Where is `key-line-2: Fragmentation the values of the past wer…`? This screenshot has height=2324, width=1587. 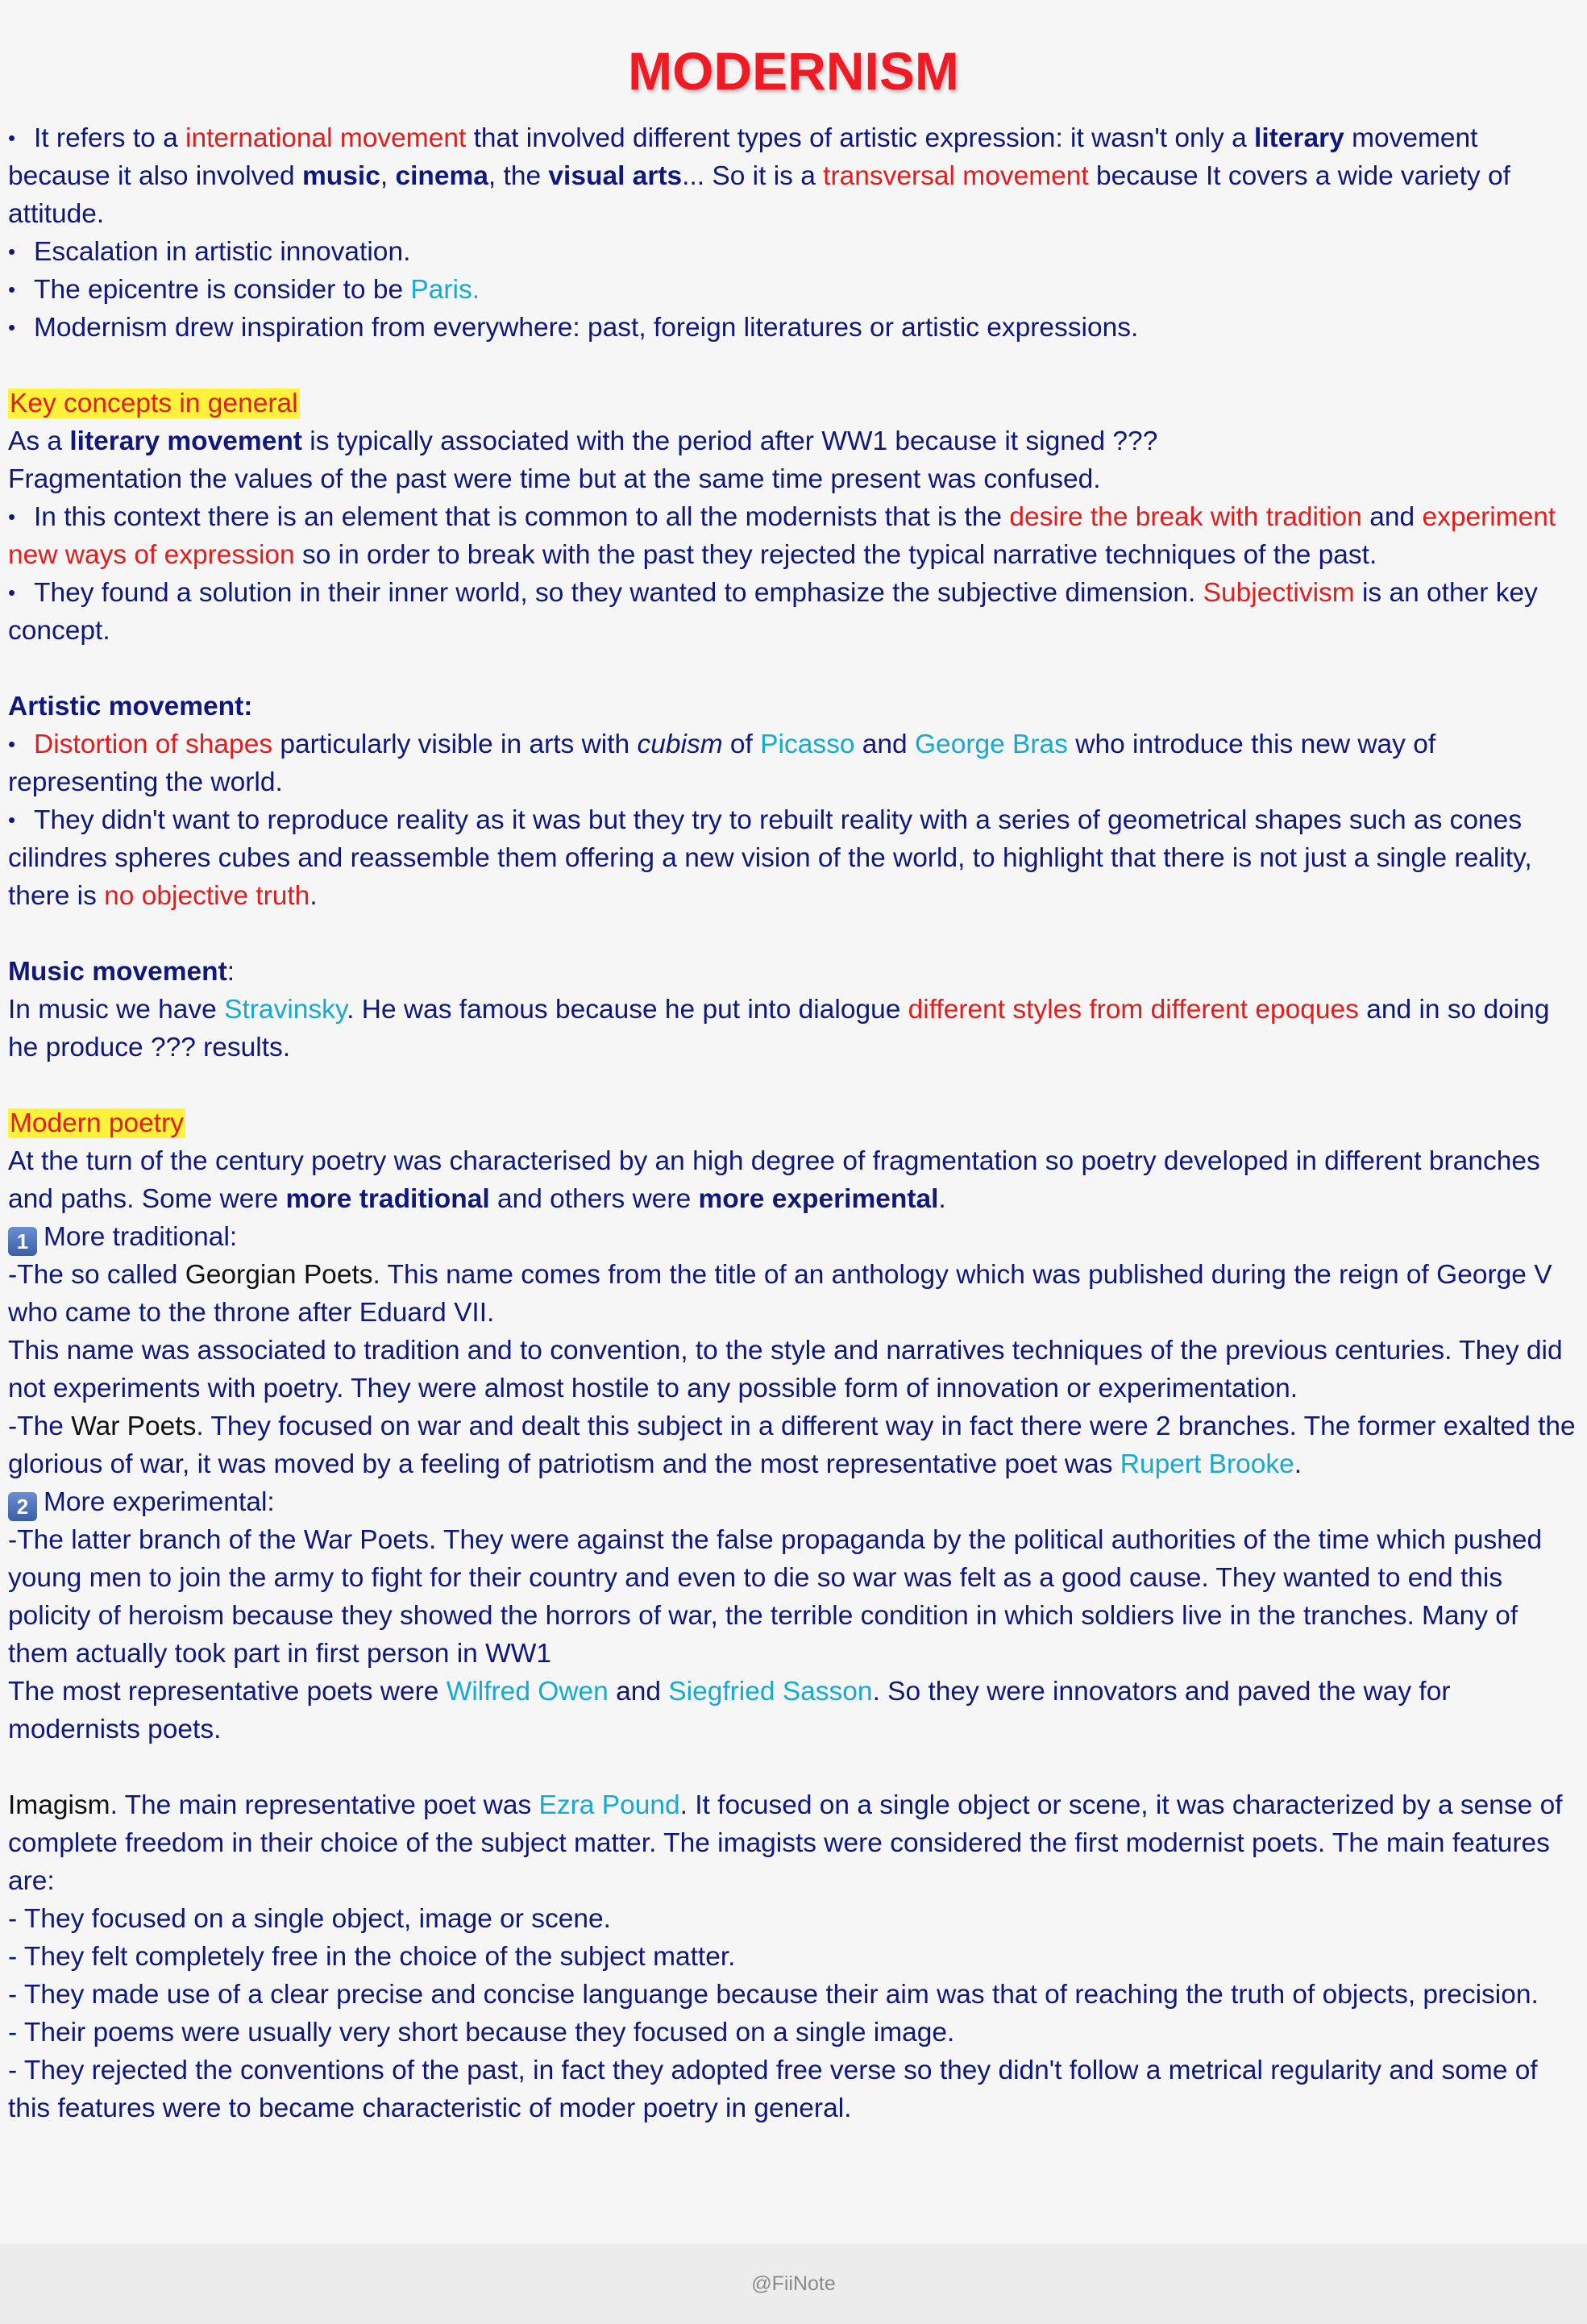 key-line-2: Fragmentation the values of the past wer… is located at coordinates (554, 479).